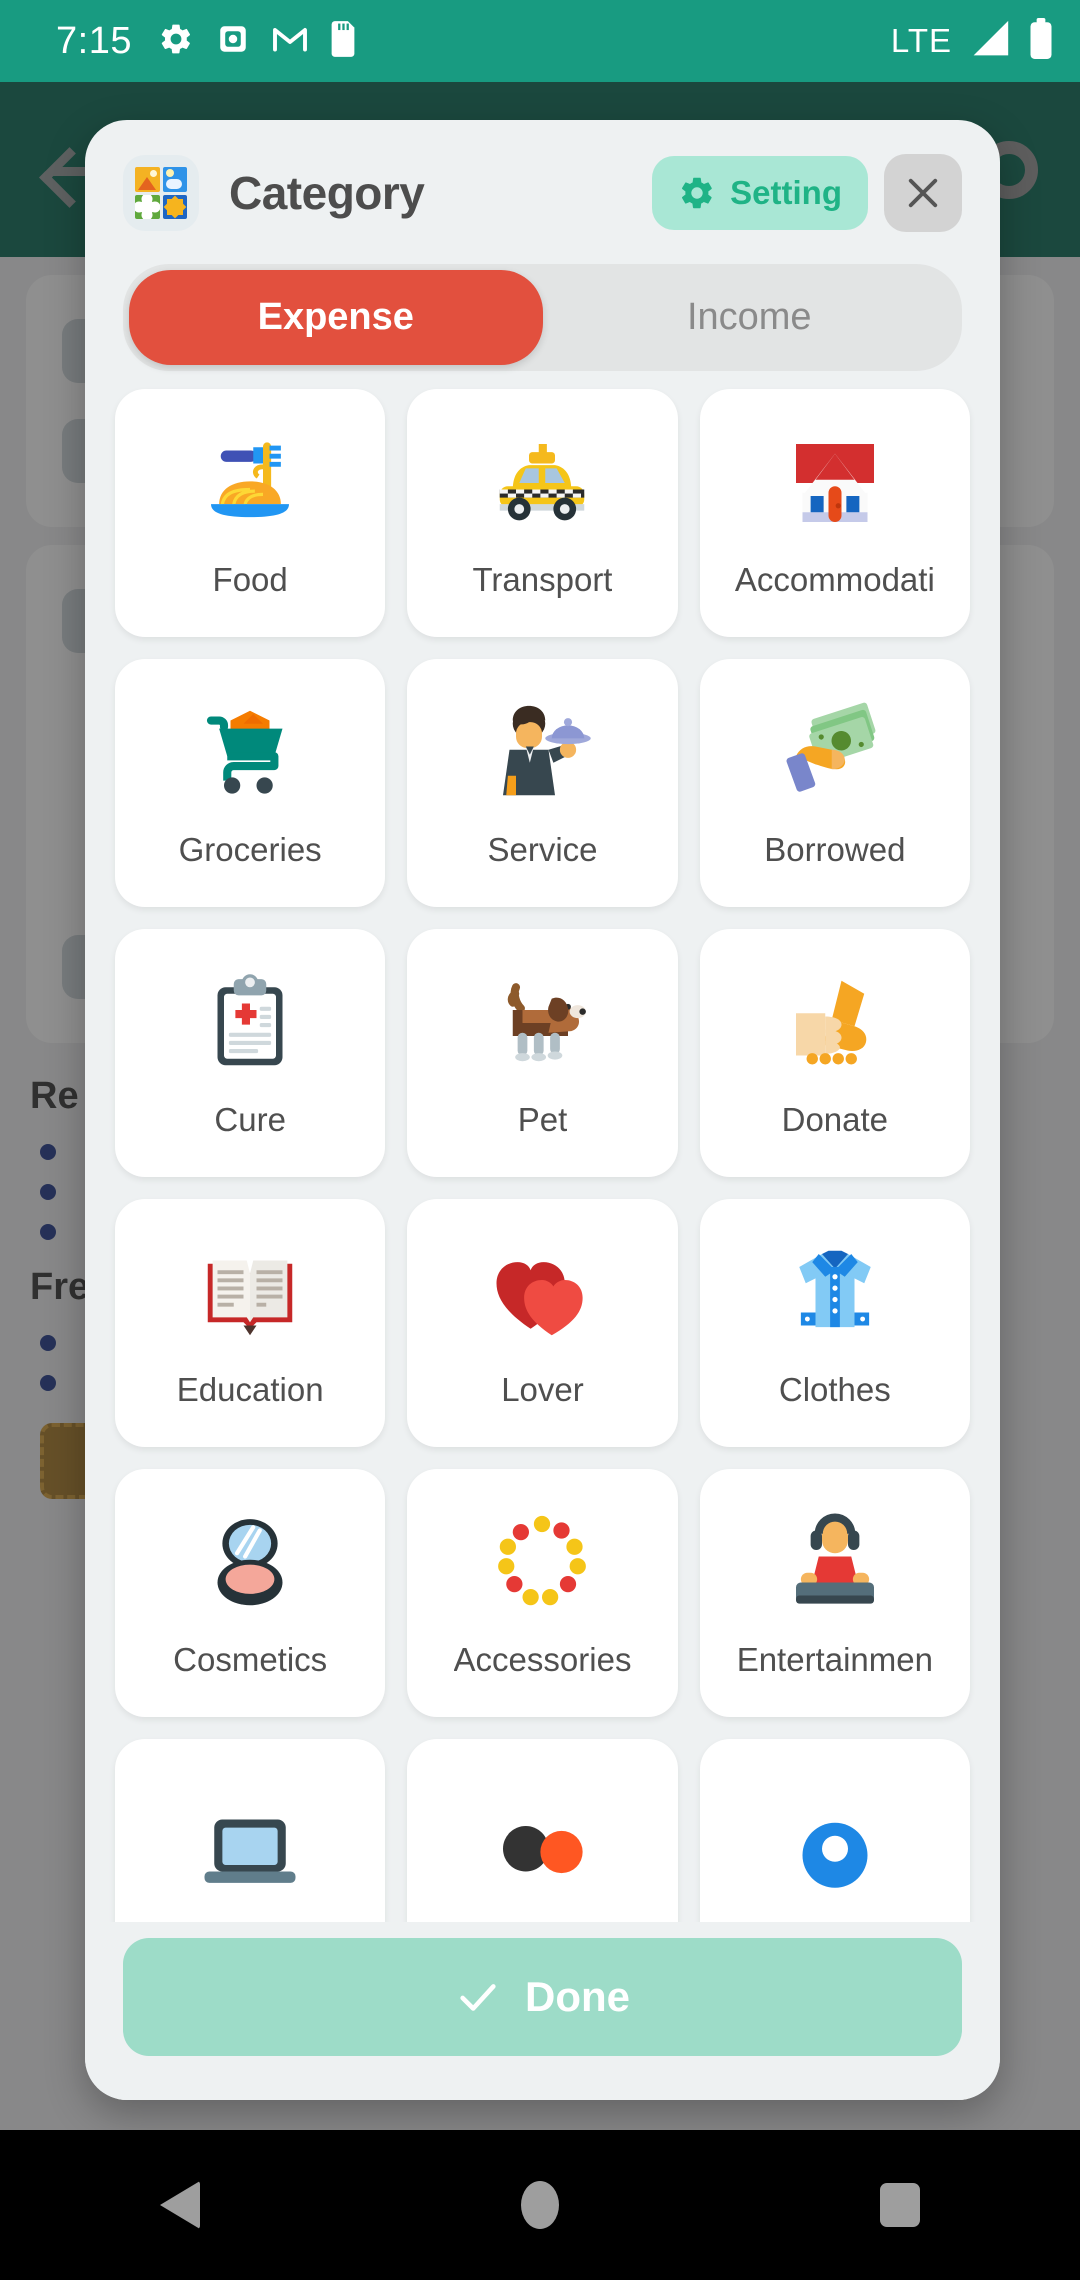  I want to click on home-circle-icon, so click(540, 2205).